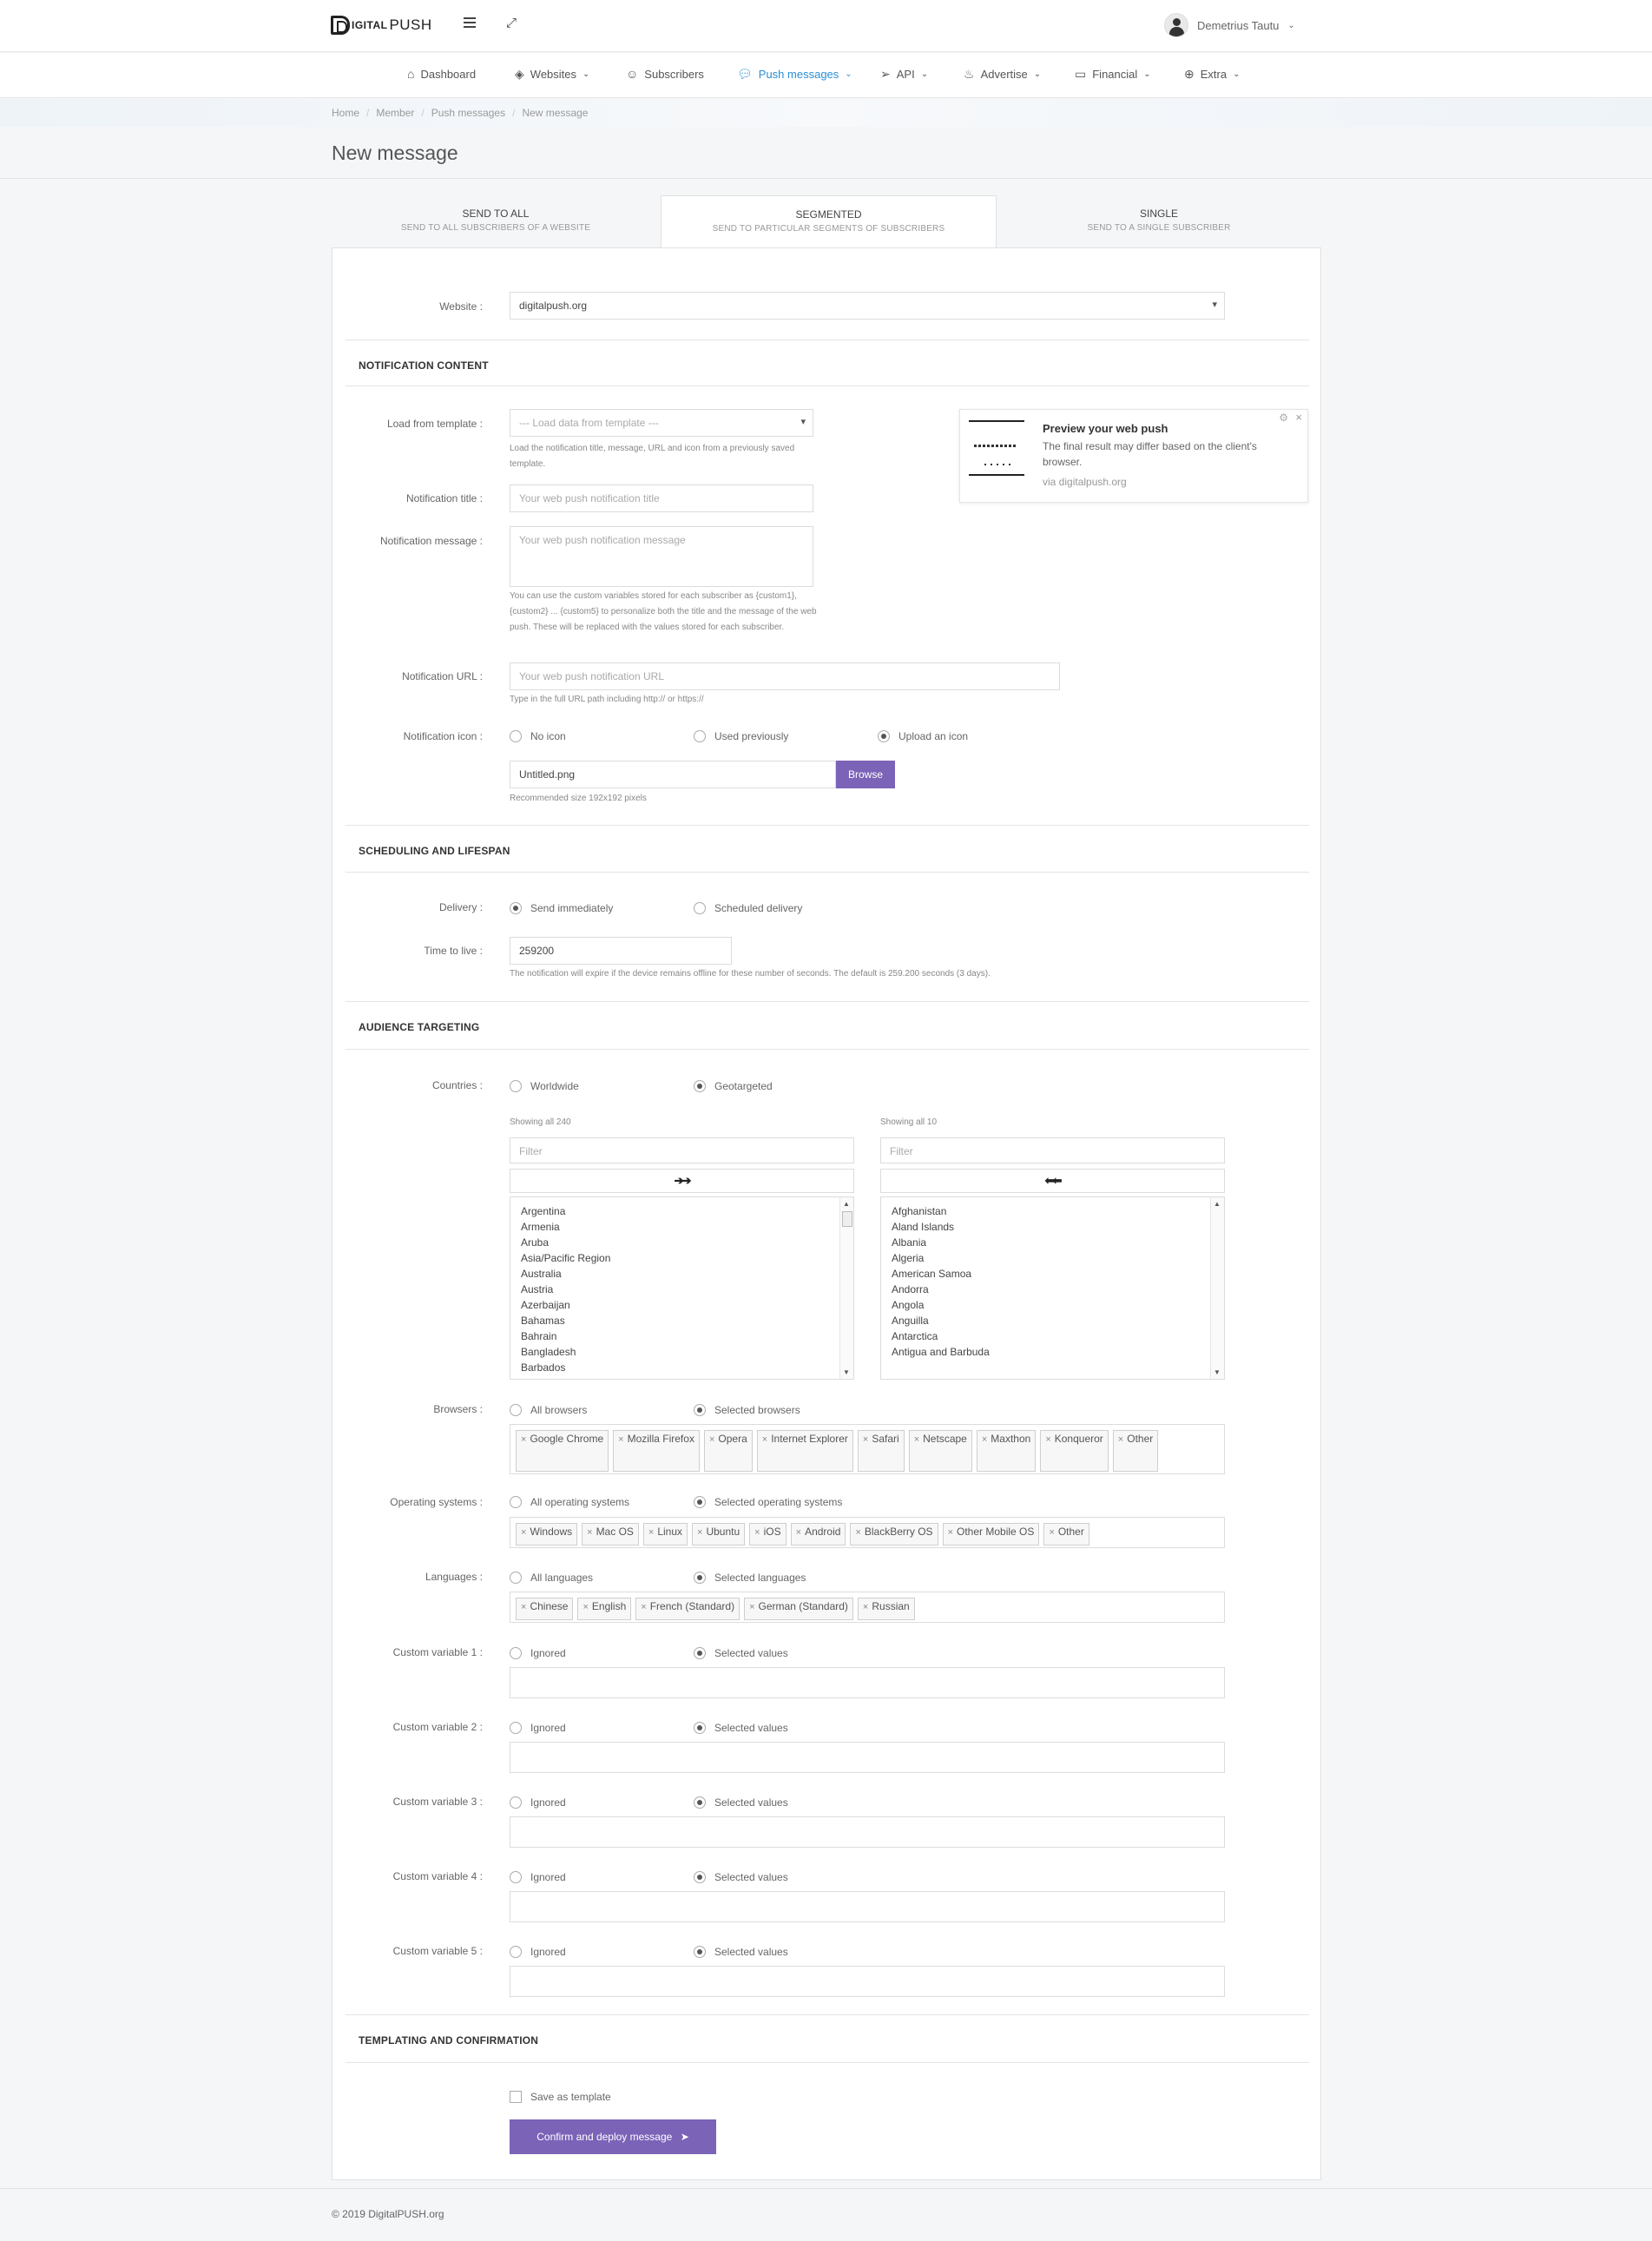 This screenshot has height=2241, width=1652. Describe the element at coordinates (468, 113) in the screenshot. I see `breadcrumb-push-messages: Push messages` at that location.